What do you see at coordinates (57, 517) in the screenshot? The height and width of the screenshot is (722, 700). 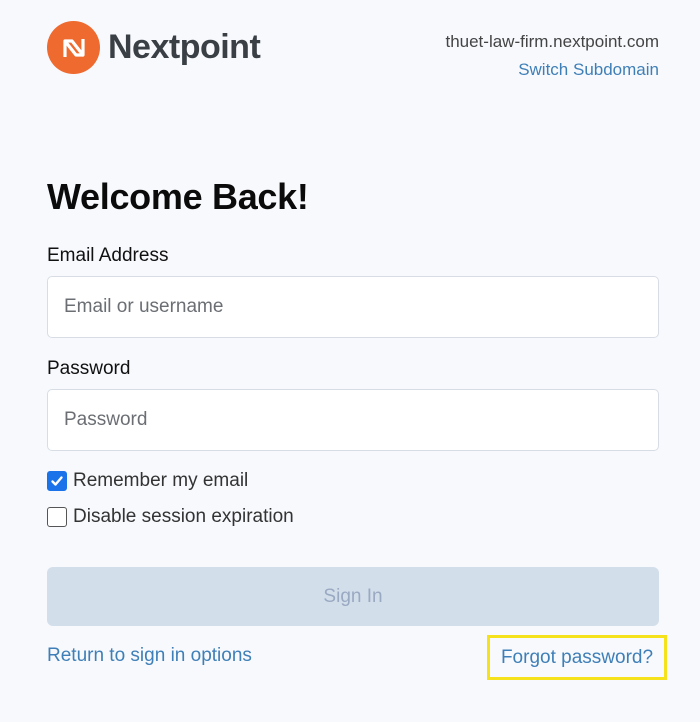 I see `disable-session-expiration-checkbox` at bounding box center [57, 517].